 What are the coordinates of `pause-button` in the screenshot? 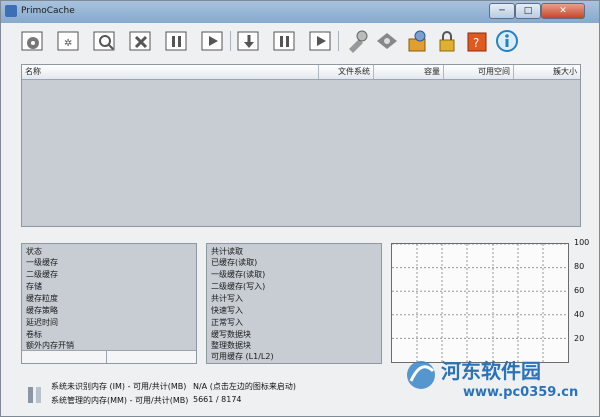 It's located at (177, 41).